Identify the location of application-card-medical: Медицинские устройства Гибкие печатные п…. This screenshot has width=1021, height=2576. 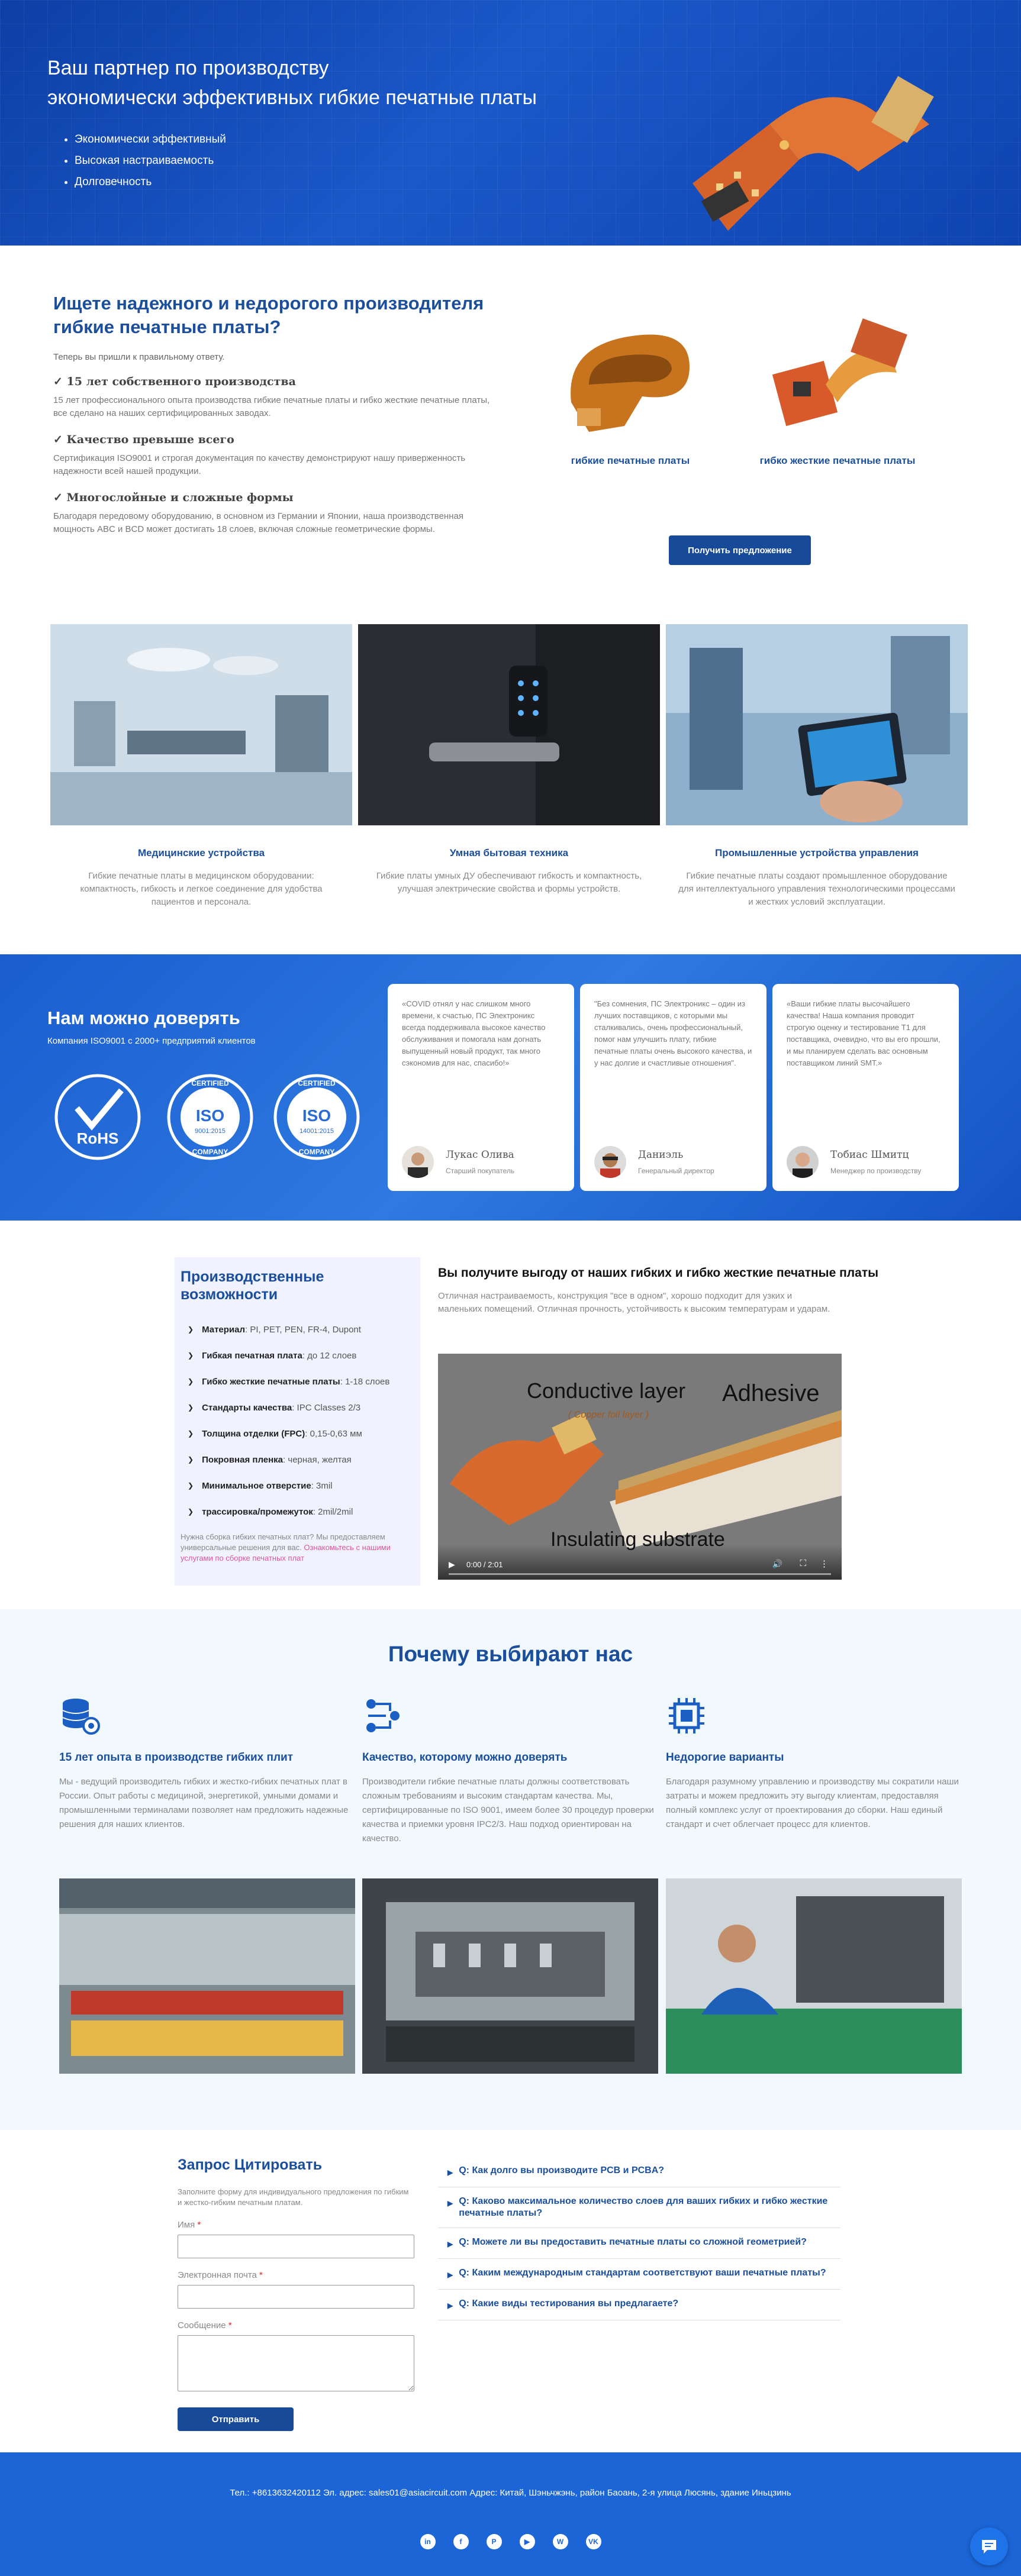
(201, 766).